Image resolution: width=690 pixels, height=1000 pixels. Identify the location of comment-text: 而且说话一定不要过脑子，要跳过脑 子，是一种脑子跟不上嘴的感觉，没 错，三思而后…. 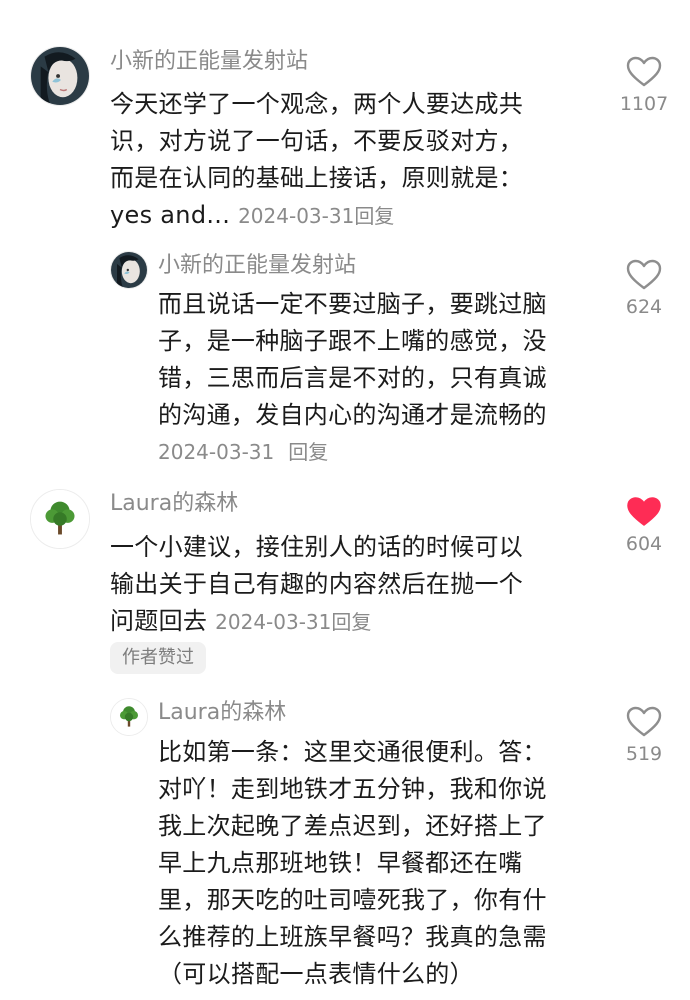
(352, 360).